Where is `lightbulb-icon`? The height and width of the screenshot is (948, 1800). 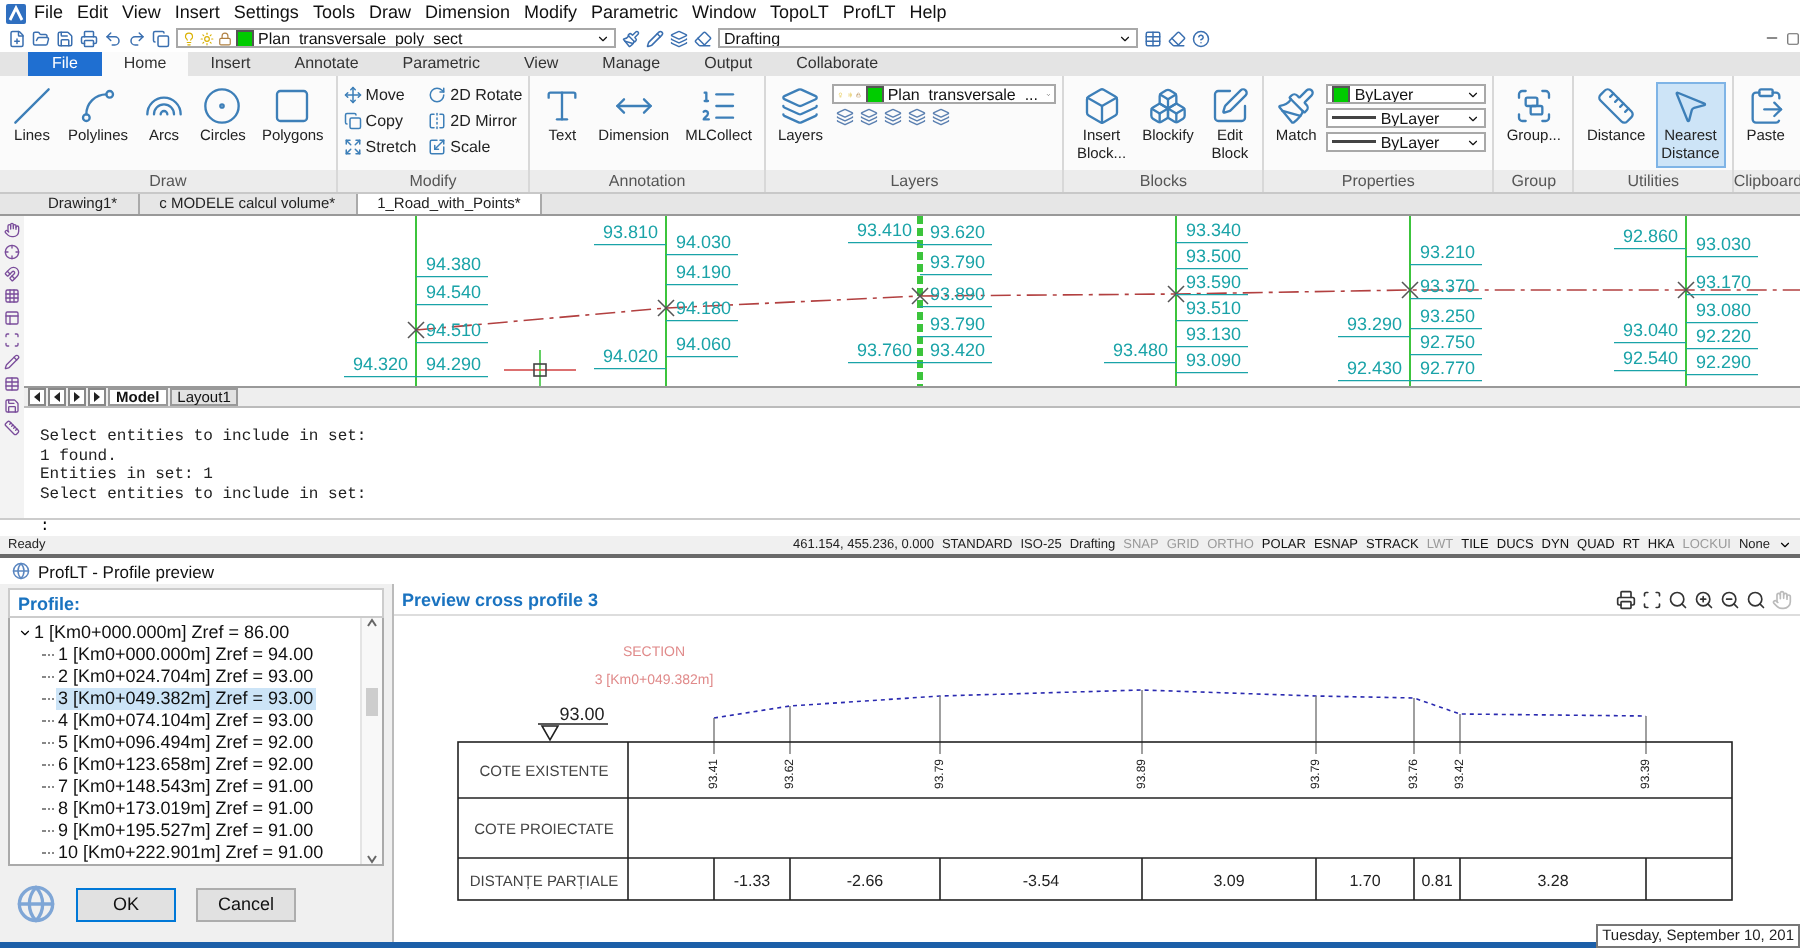
lightbulb-icon is located at coordinates (841, 94).